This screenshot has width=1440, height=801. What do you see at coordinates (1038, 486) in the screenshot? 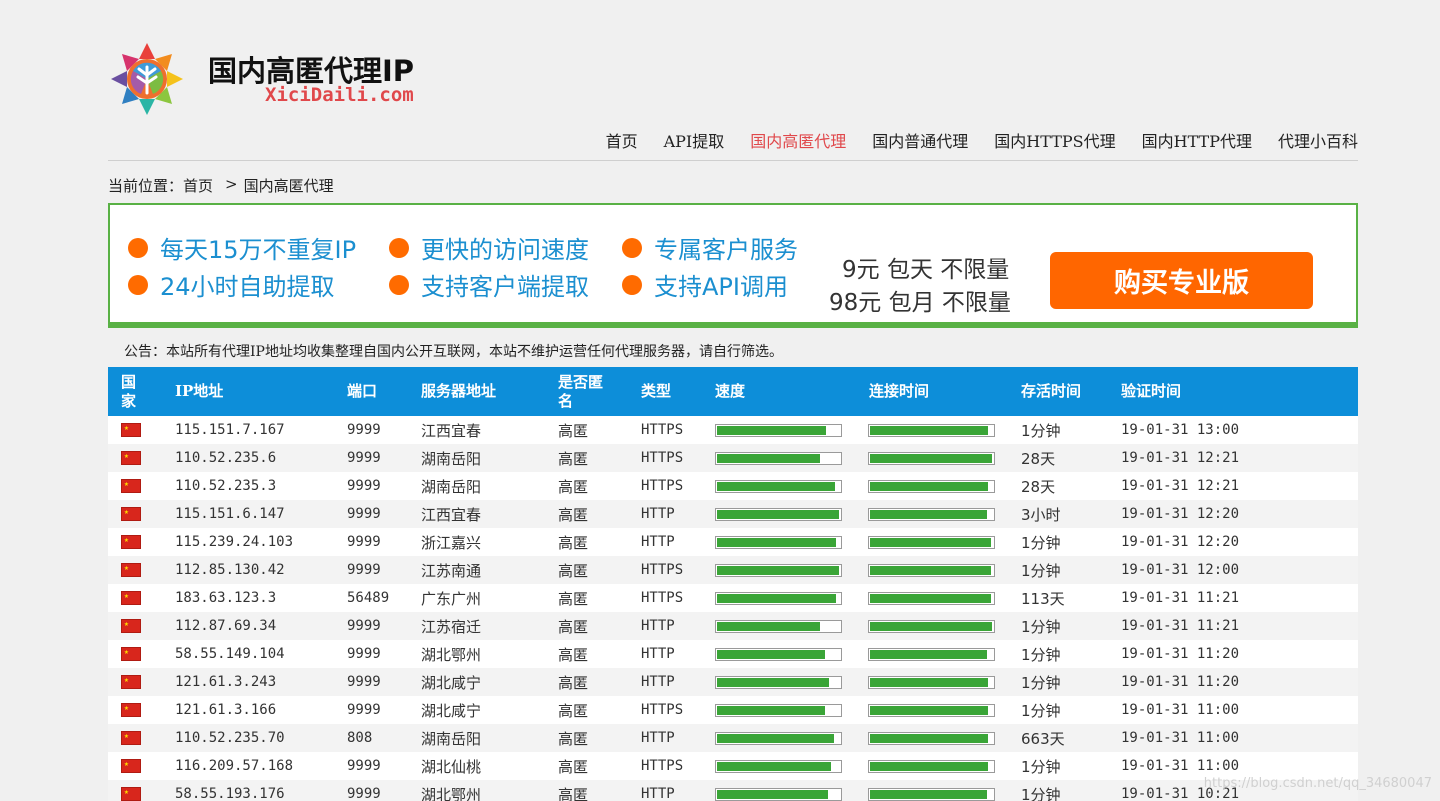
I see `alive-cell: 28天` at bounding box center [1038, 486].